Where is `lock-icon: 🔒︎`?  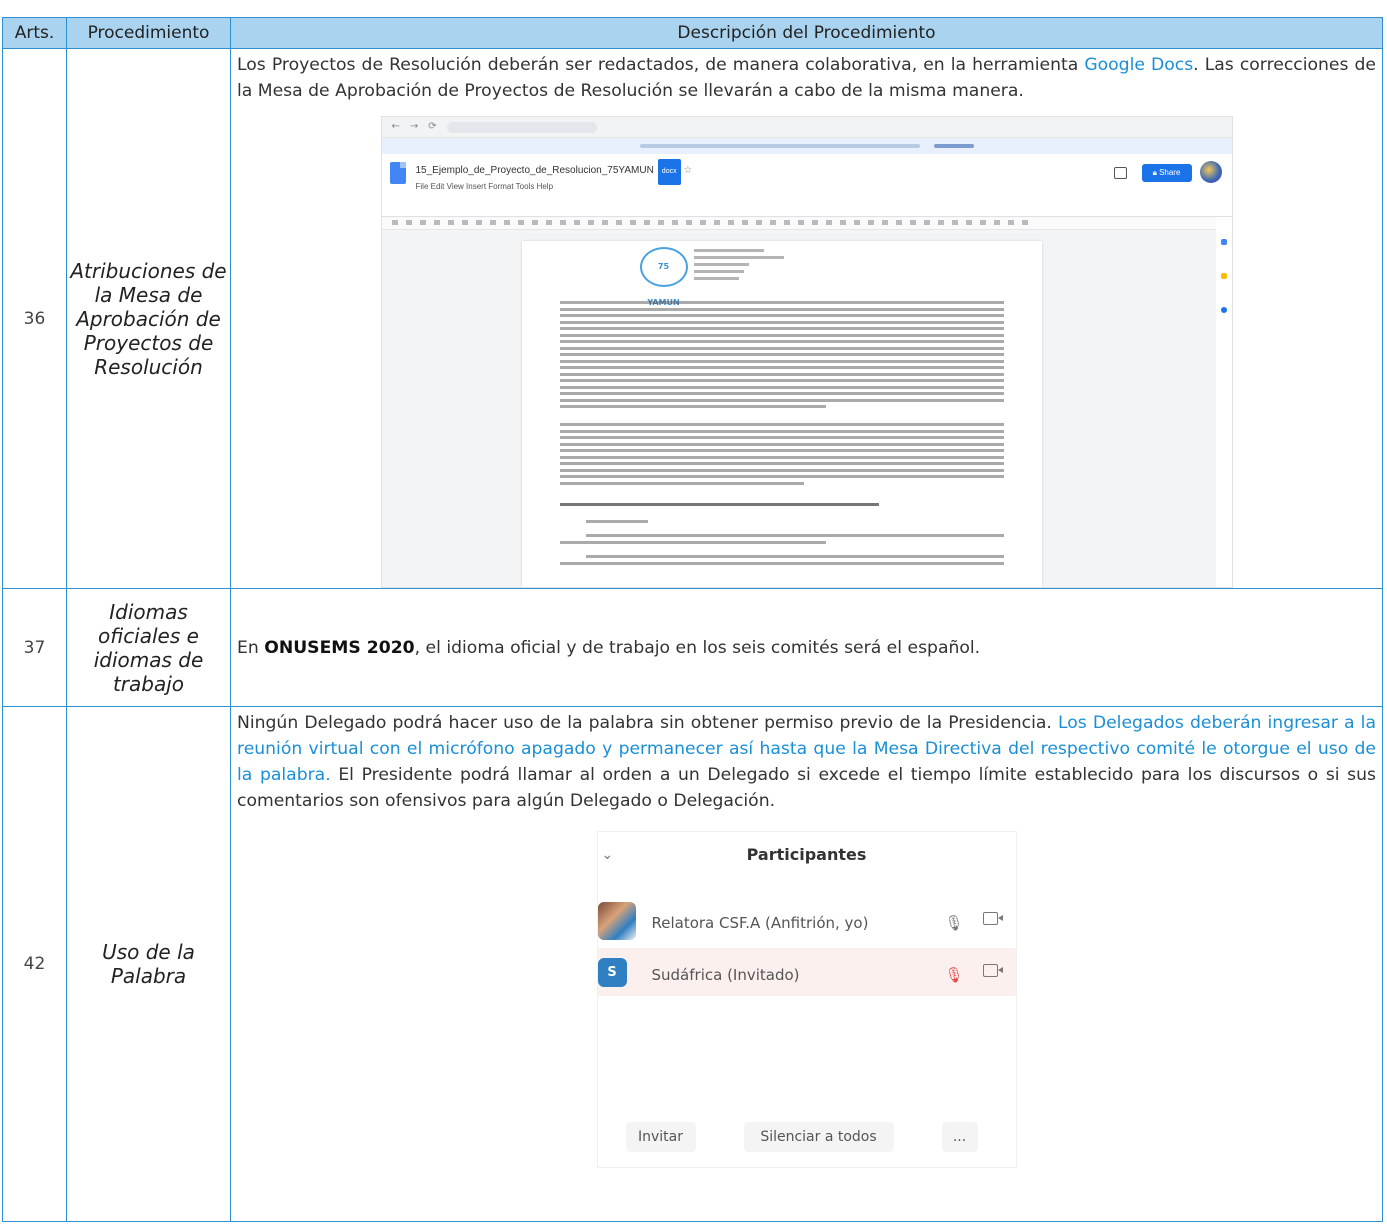 lock-icon: 🔒︎ is located at coordinates (1154, 172).